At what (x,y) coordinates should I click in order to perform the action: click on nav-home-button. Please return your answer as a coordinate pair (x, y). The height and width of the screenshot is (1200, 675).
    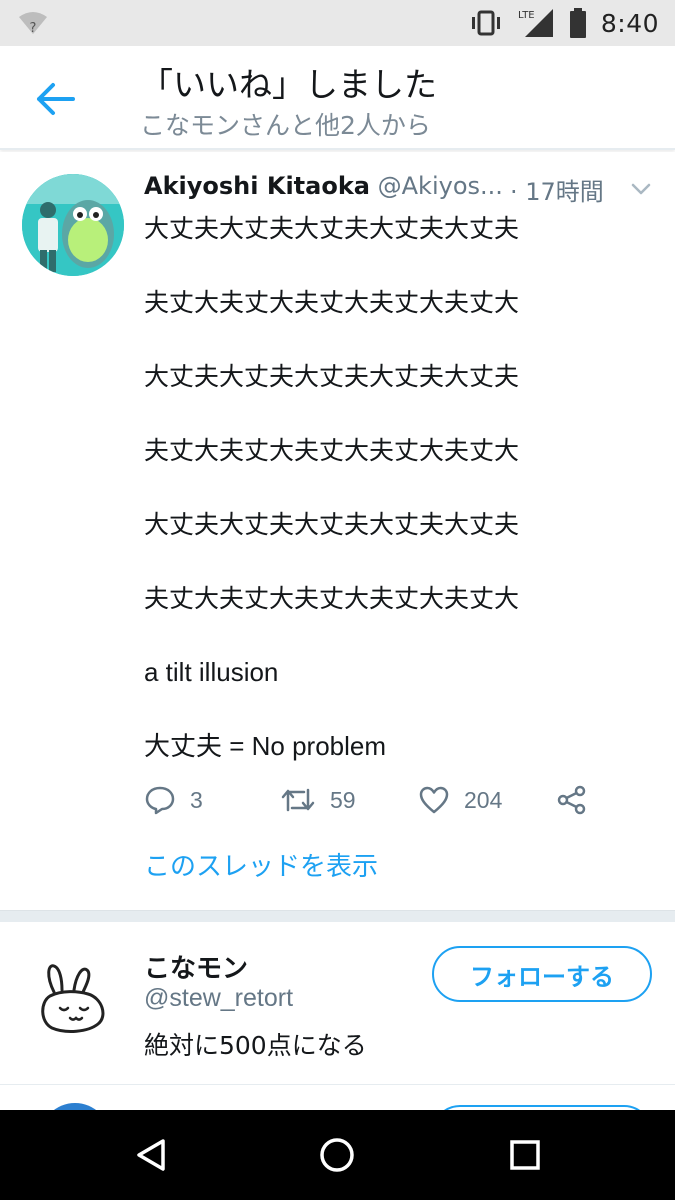
    Looking at the image, I should click on (337, 1155).